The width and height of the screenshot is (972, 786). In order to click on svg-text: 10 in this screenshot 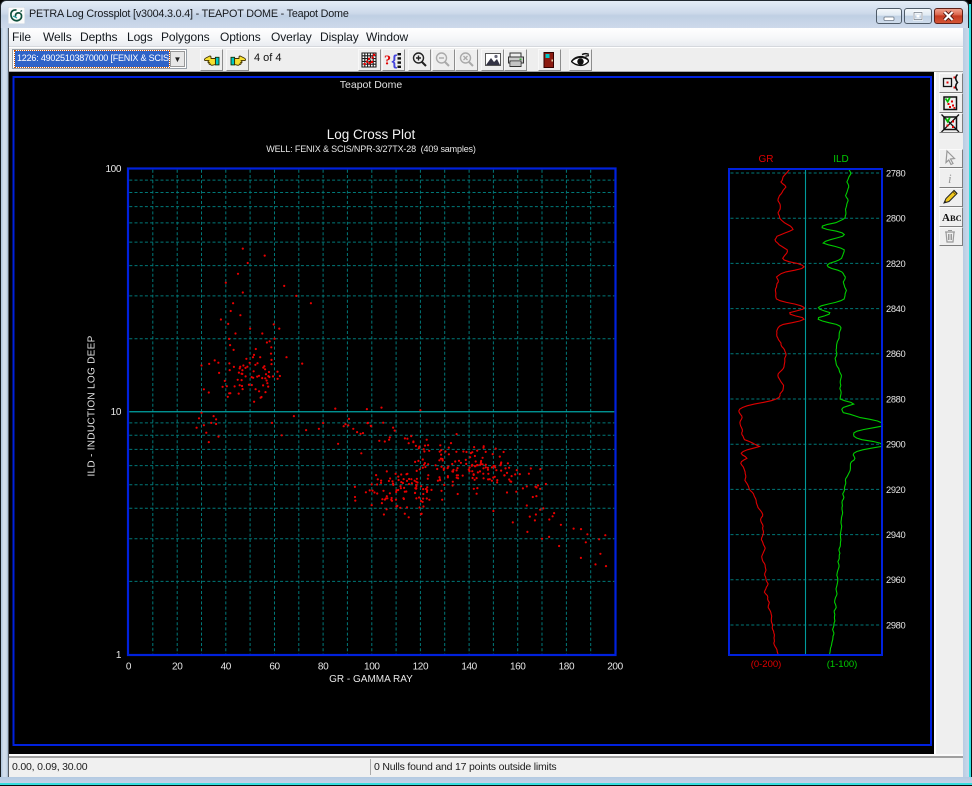, I will do `click(116, 412)`.